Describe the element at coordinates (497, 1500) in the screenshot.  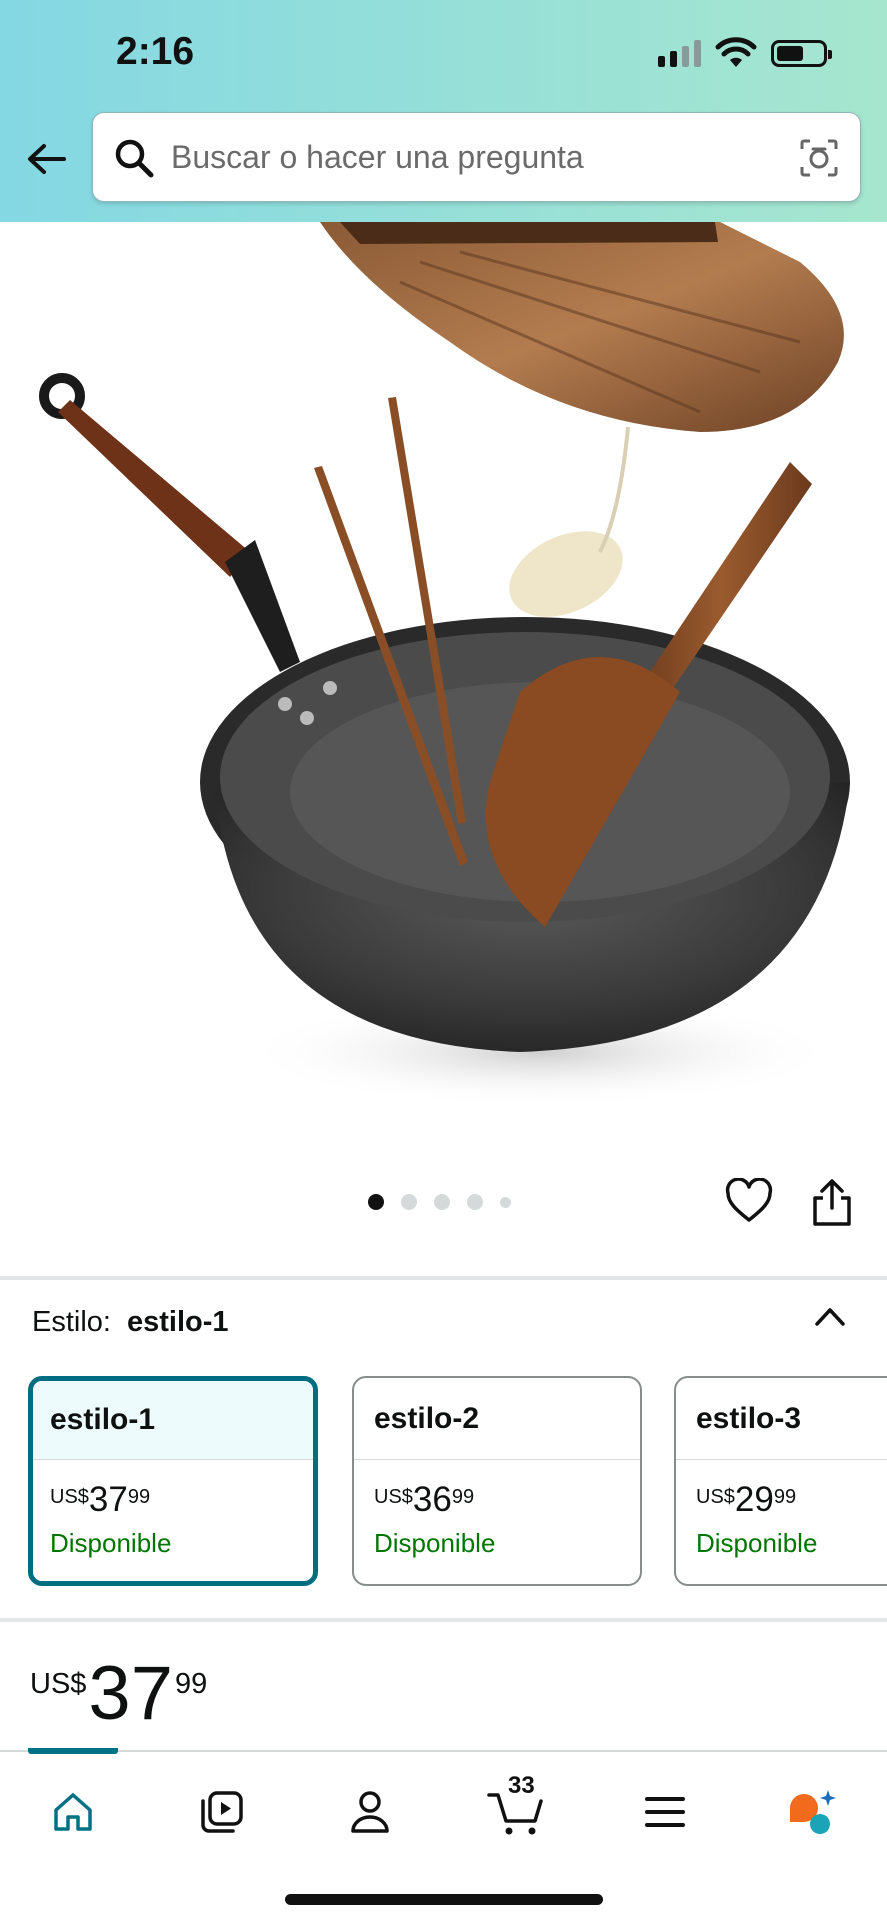
I see `style-option-price: US$ 36 99` at that location.